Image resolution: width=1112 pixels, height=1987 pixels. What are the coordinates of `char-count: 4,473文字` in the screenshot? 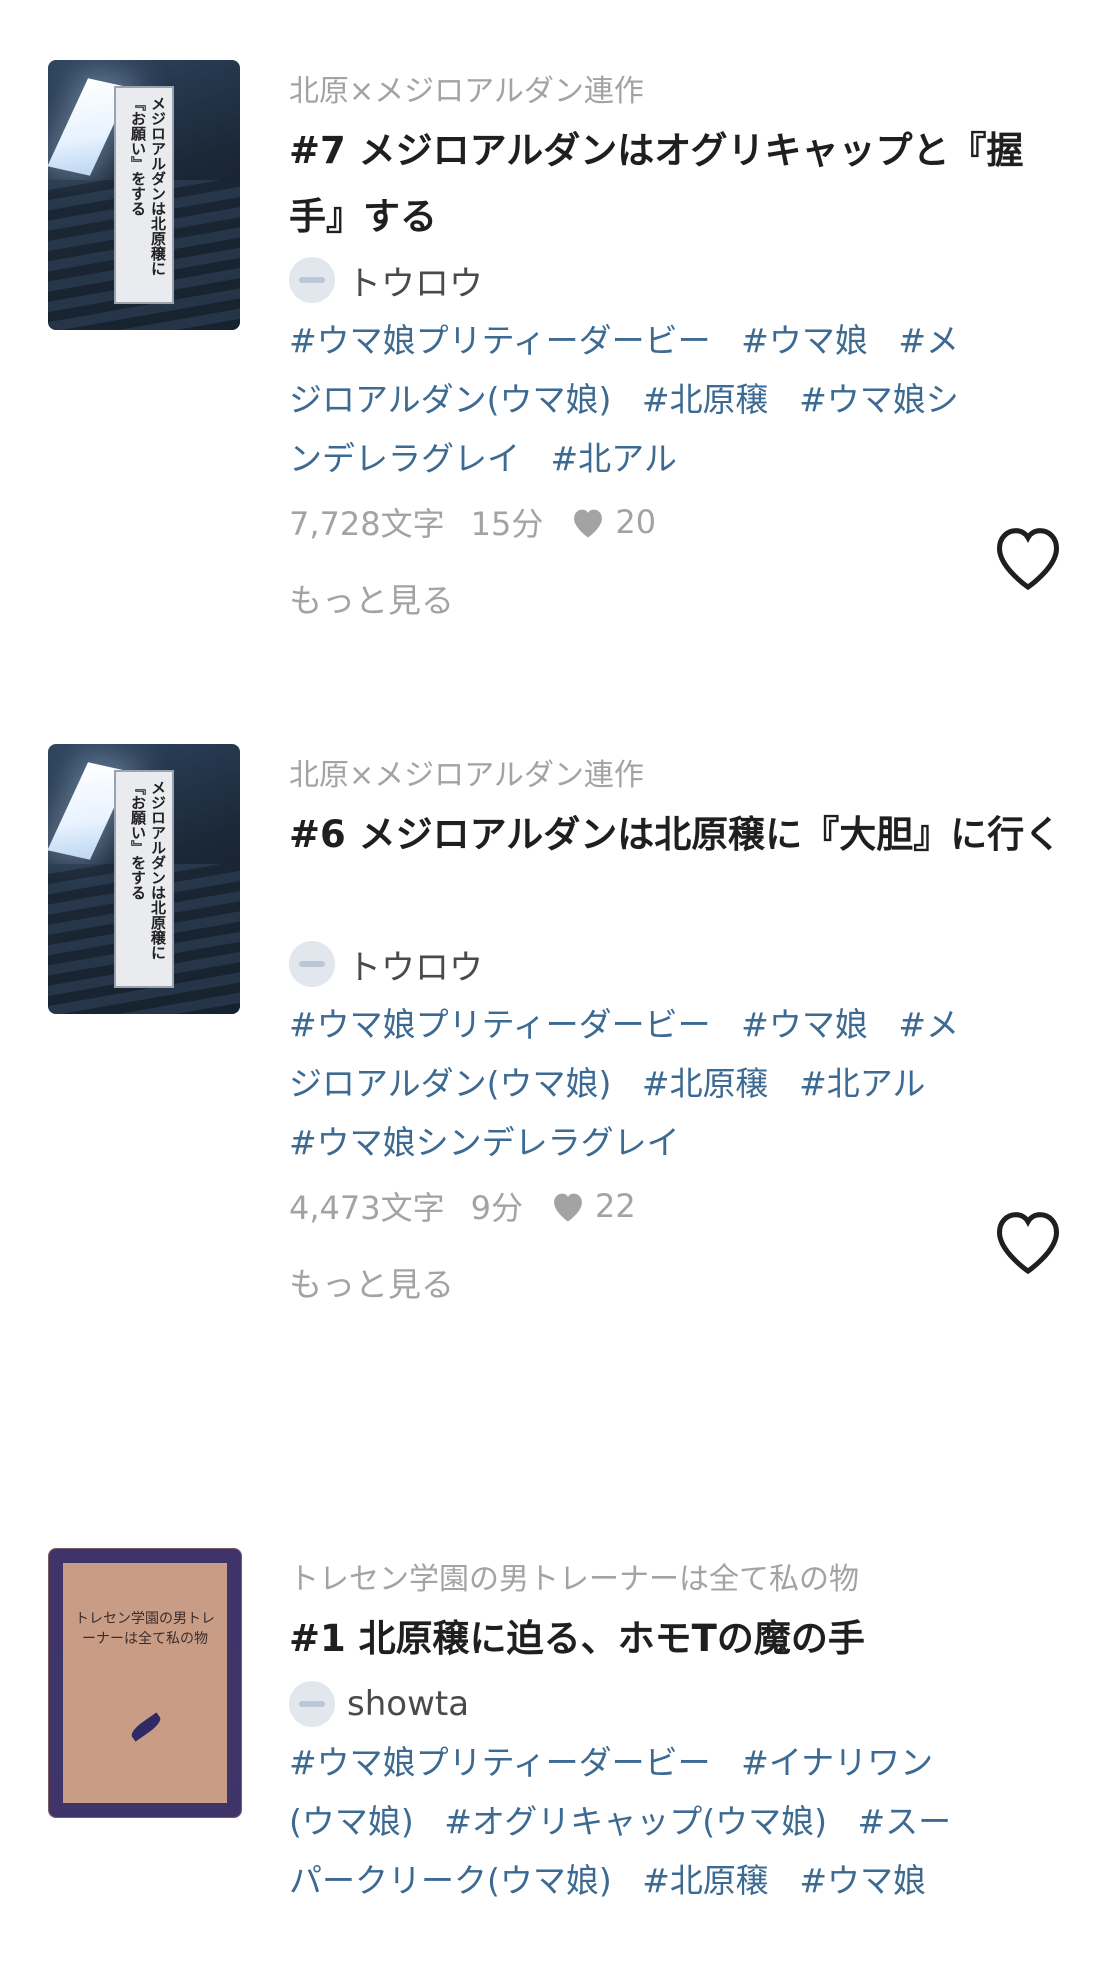 It's located at (367, 1208).